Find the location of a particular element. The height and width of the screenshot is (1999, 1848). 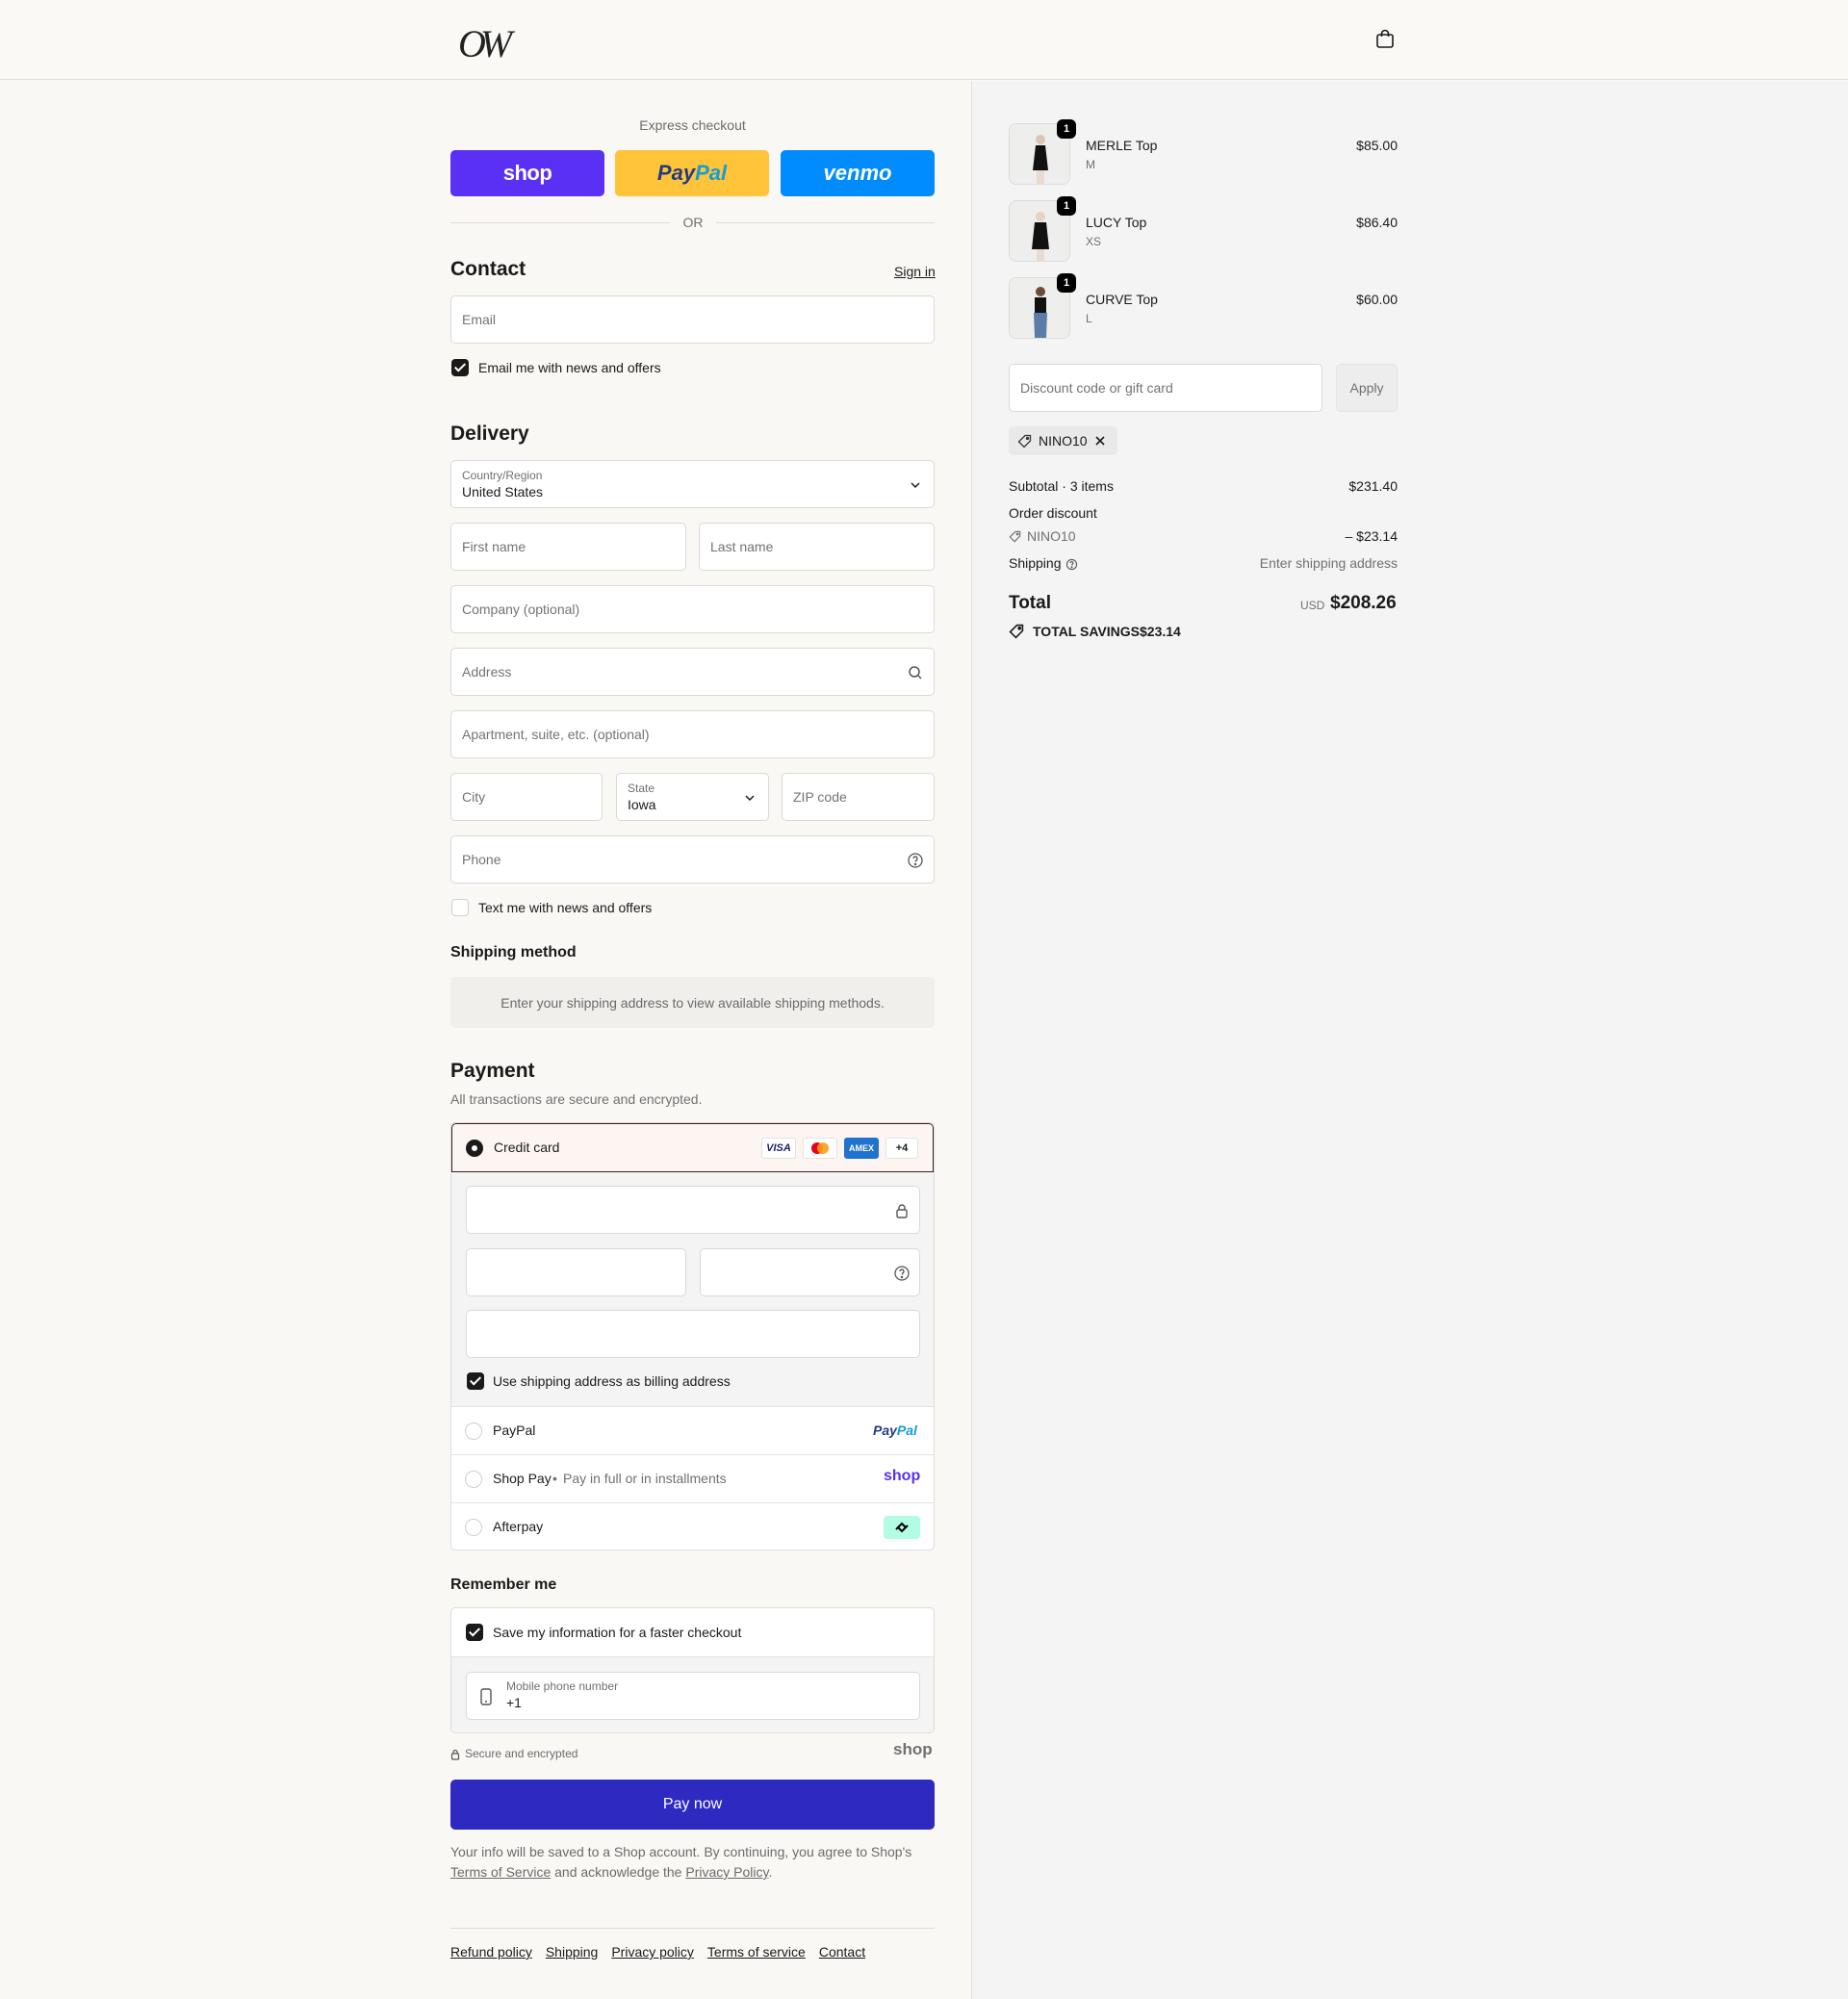

sms-checkbox is located at coordinates (460, 907).